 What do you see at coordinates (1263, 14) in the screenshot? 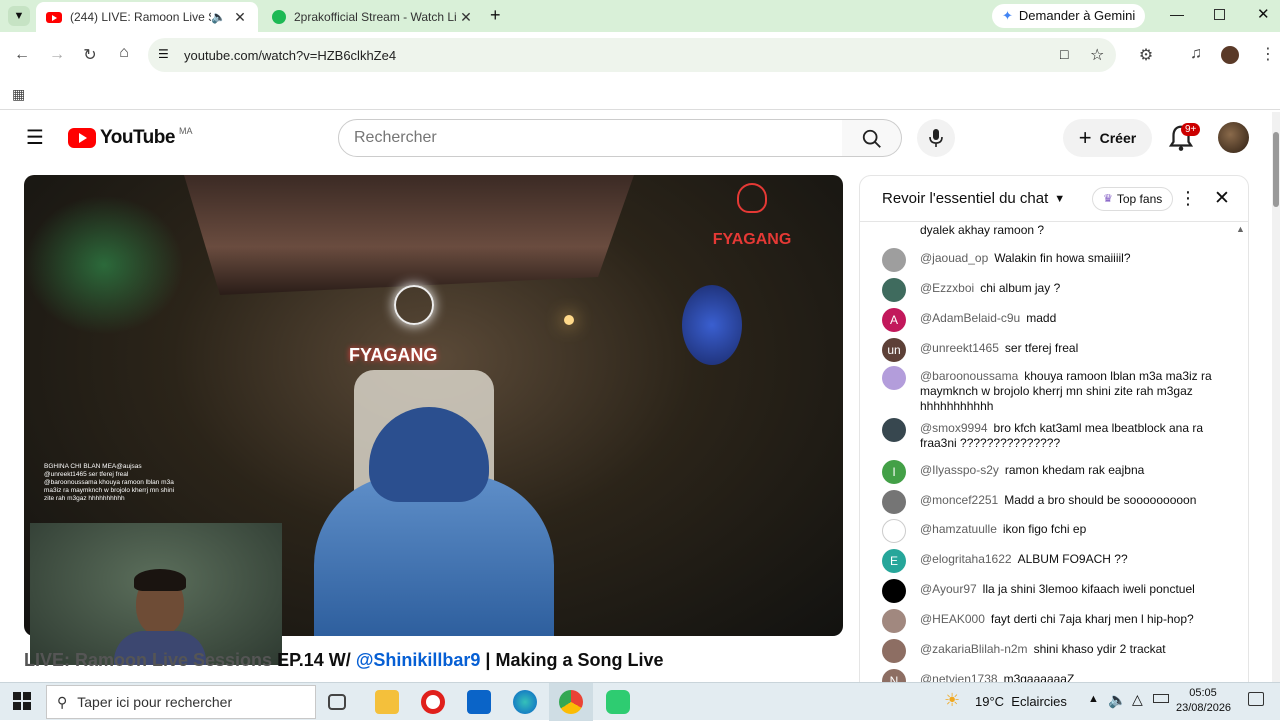
I see `close-window-icon: ✕` at bounding box center [1263, 14].